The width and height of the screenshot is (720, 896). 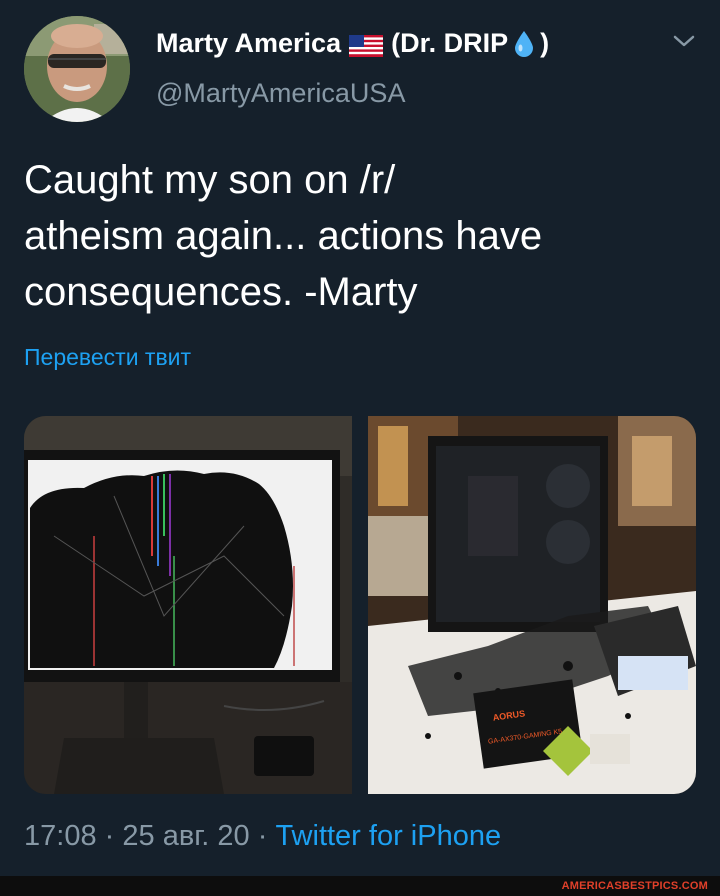 I want to click on chevron-down-icon, so click(x=684, y=41).